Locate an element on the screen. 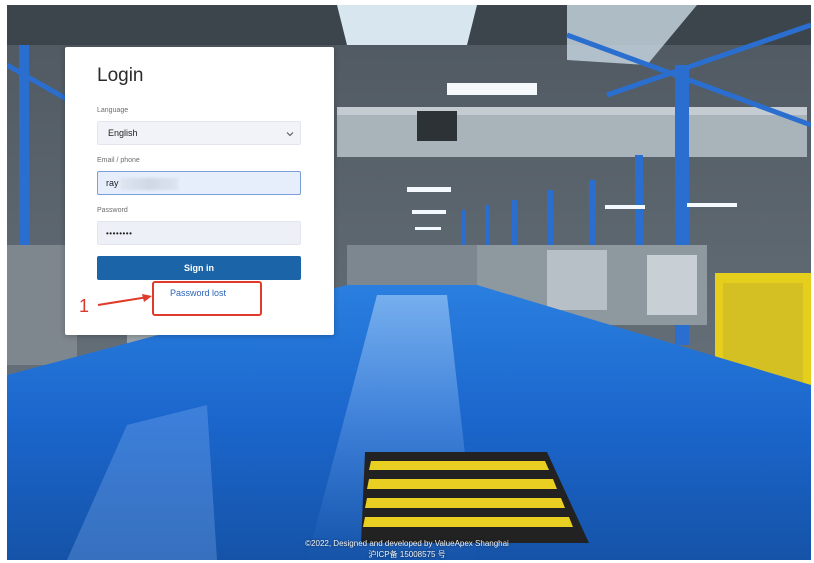 Image resolution: width=814 pixels, height=563 pixels. redaction-blur is located at coordinates (149, 184).